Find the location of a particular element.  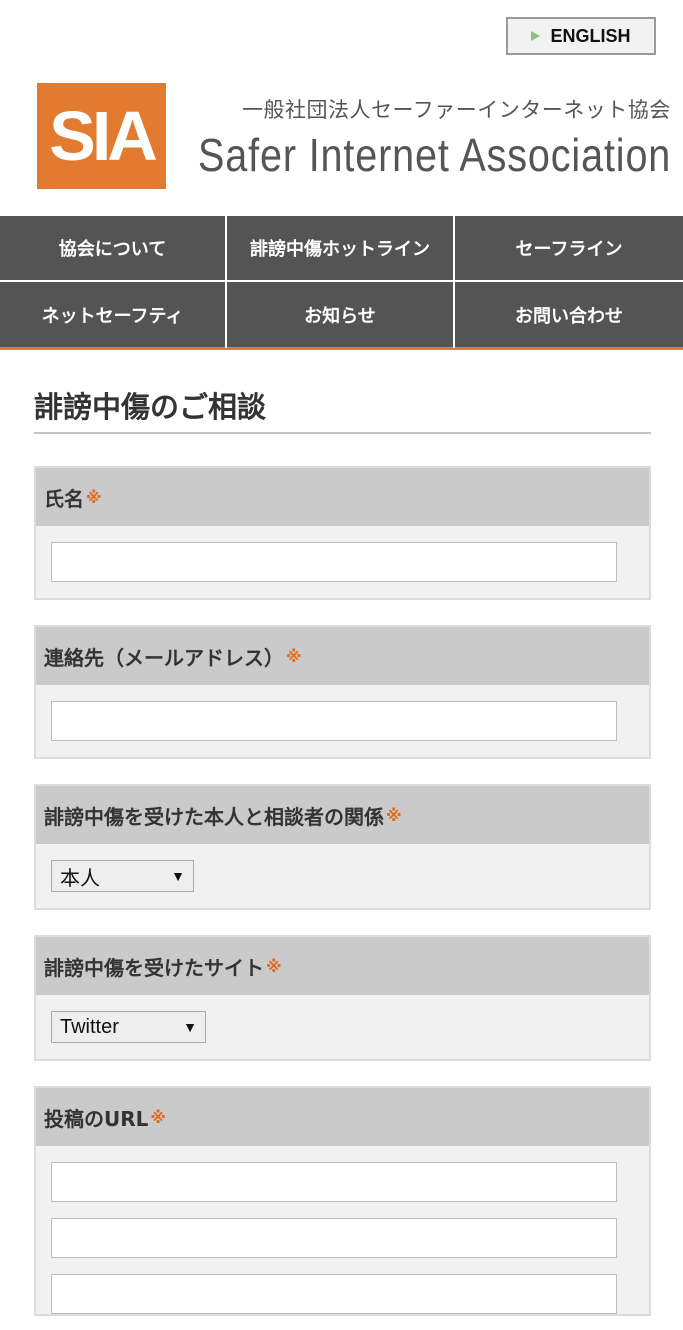

nav-item-hotline: 誹謗中傷ホットライン is located at coordinates (341, 249).